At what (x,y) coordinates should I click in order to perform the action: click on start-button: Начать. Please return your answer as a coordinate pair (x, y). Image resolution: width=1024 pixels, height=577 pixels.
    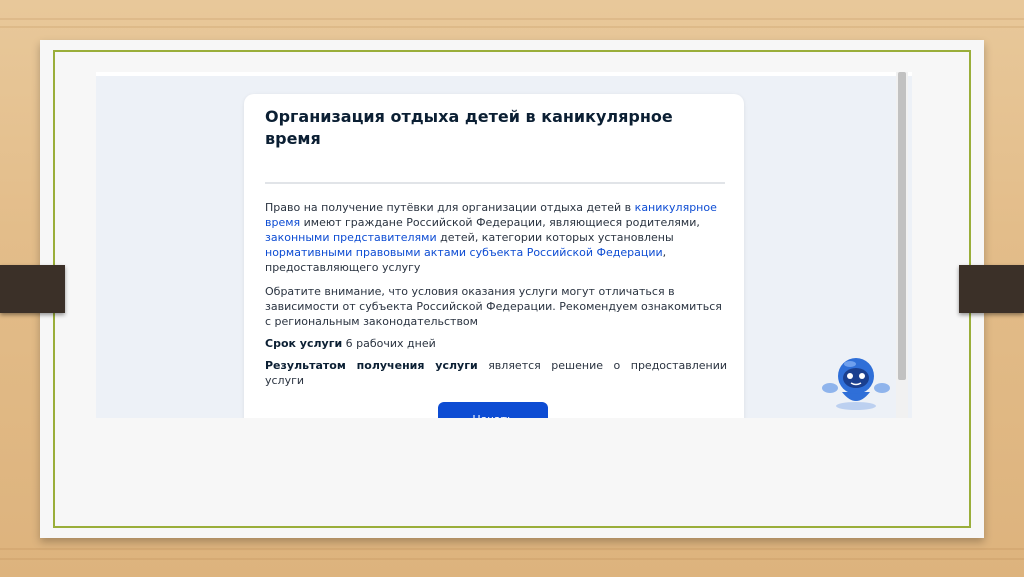
    Looking at the image, I should click on (493, 410).